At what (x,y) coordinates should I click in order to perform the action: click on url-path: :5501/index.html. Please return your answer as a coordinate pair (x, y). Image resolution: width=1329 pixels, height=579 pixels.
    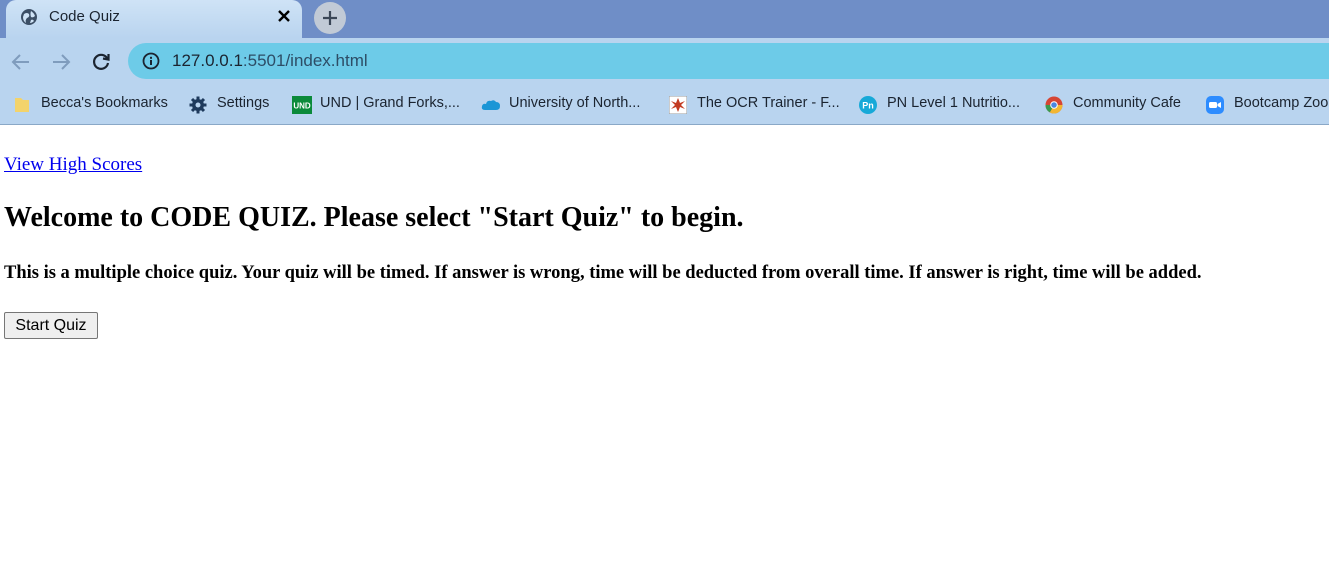
    Looking at the image, I should click on (305, 60).